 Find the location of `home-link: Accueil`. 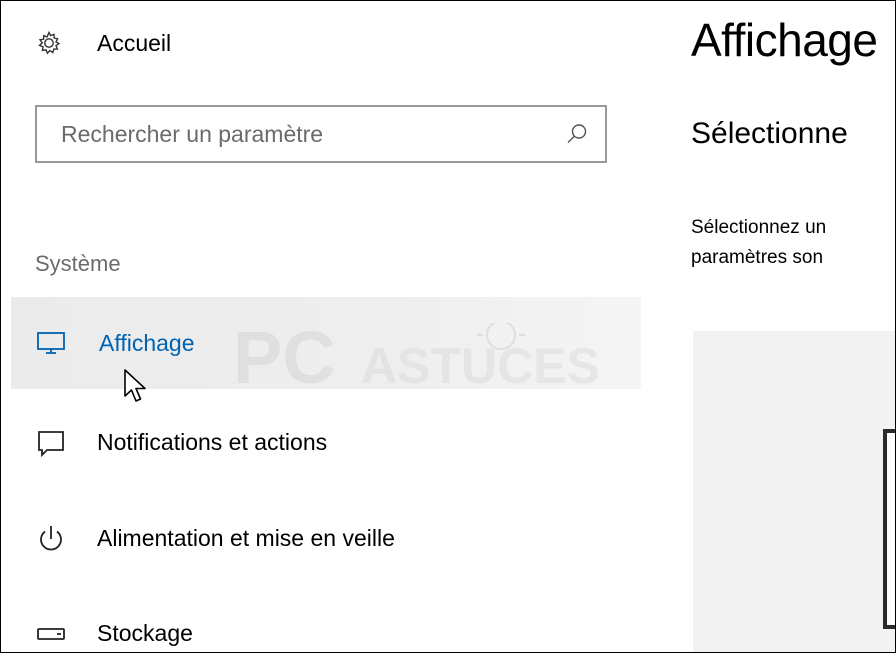

home-link: Accueil is located at coordinates (103, 43).